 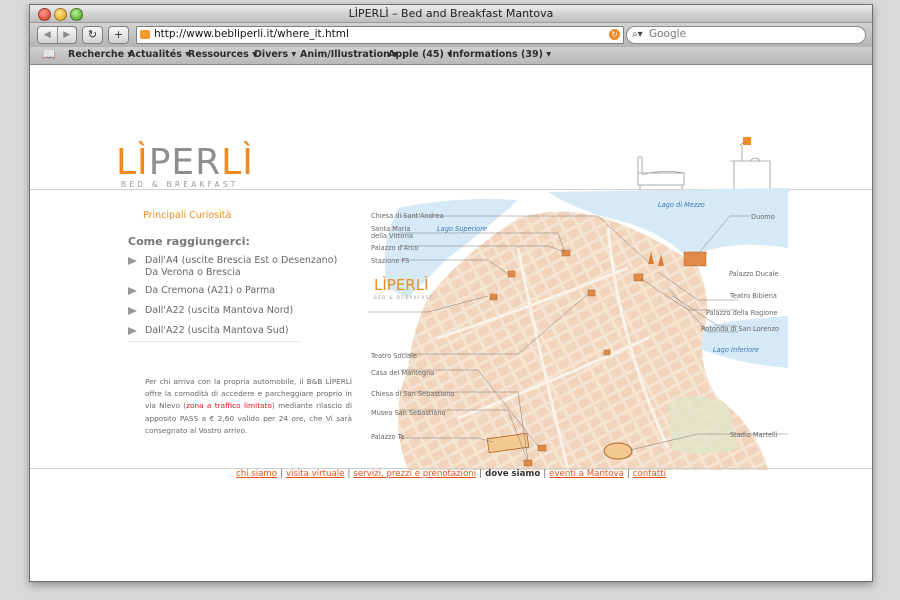 What do you see at coordinates (402, 373) in the screenshot?
I see `label-casa-mantegna: Casa del Mantegna` at bounding box center [402, 373].